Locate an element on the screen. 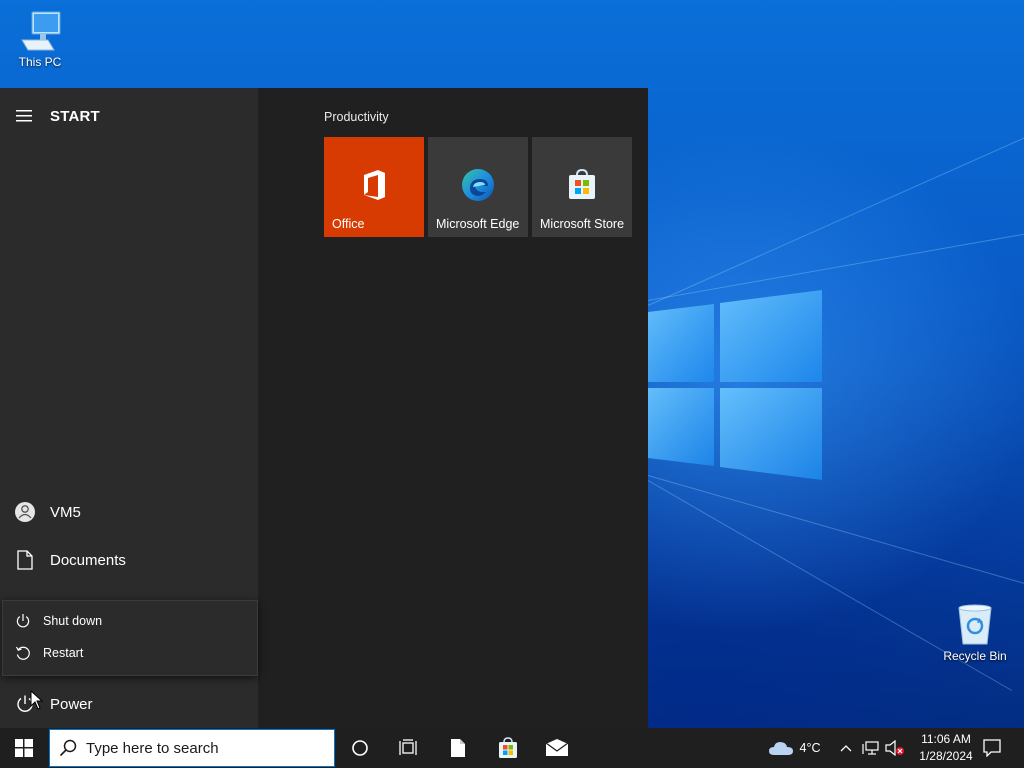  user-name: VM5 is located at coordinates (65, 512).